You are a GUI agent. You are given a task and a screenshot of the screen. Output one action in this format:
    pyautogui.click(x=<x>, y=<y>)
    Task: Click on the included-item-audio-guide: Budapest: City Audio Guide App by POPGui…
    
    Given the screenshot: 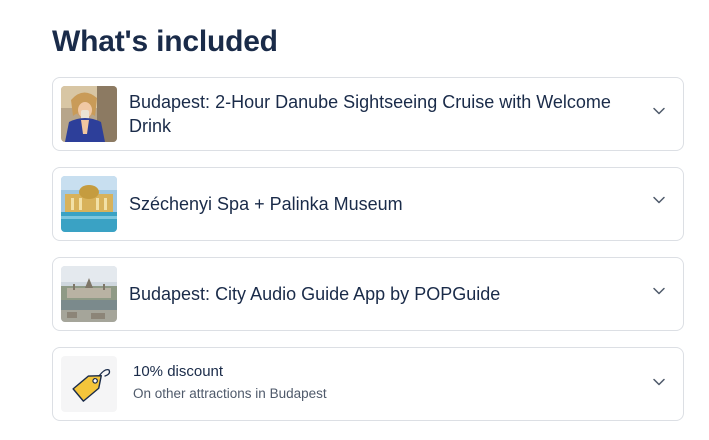 What is the action you would take?
    pyautogui.click(x=368, y=294)
    